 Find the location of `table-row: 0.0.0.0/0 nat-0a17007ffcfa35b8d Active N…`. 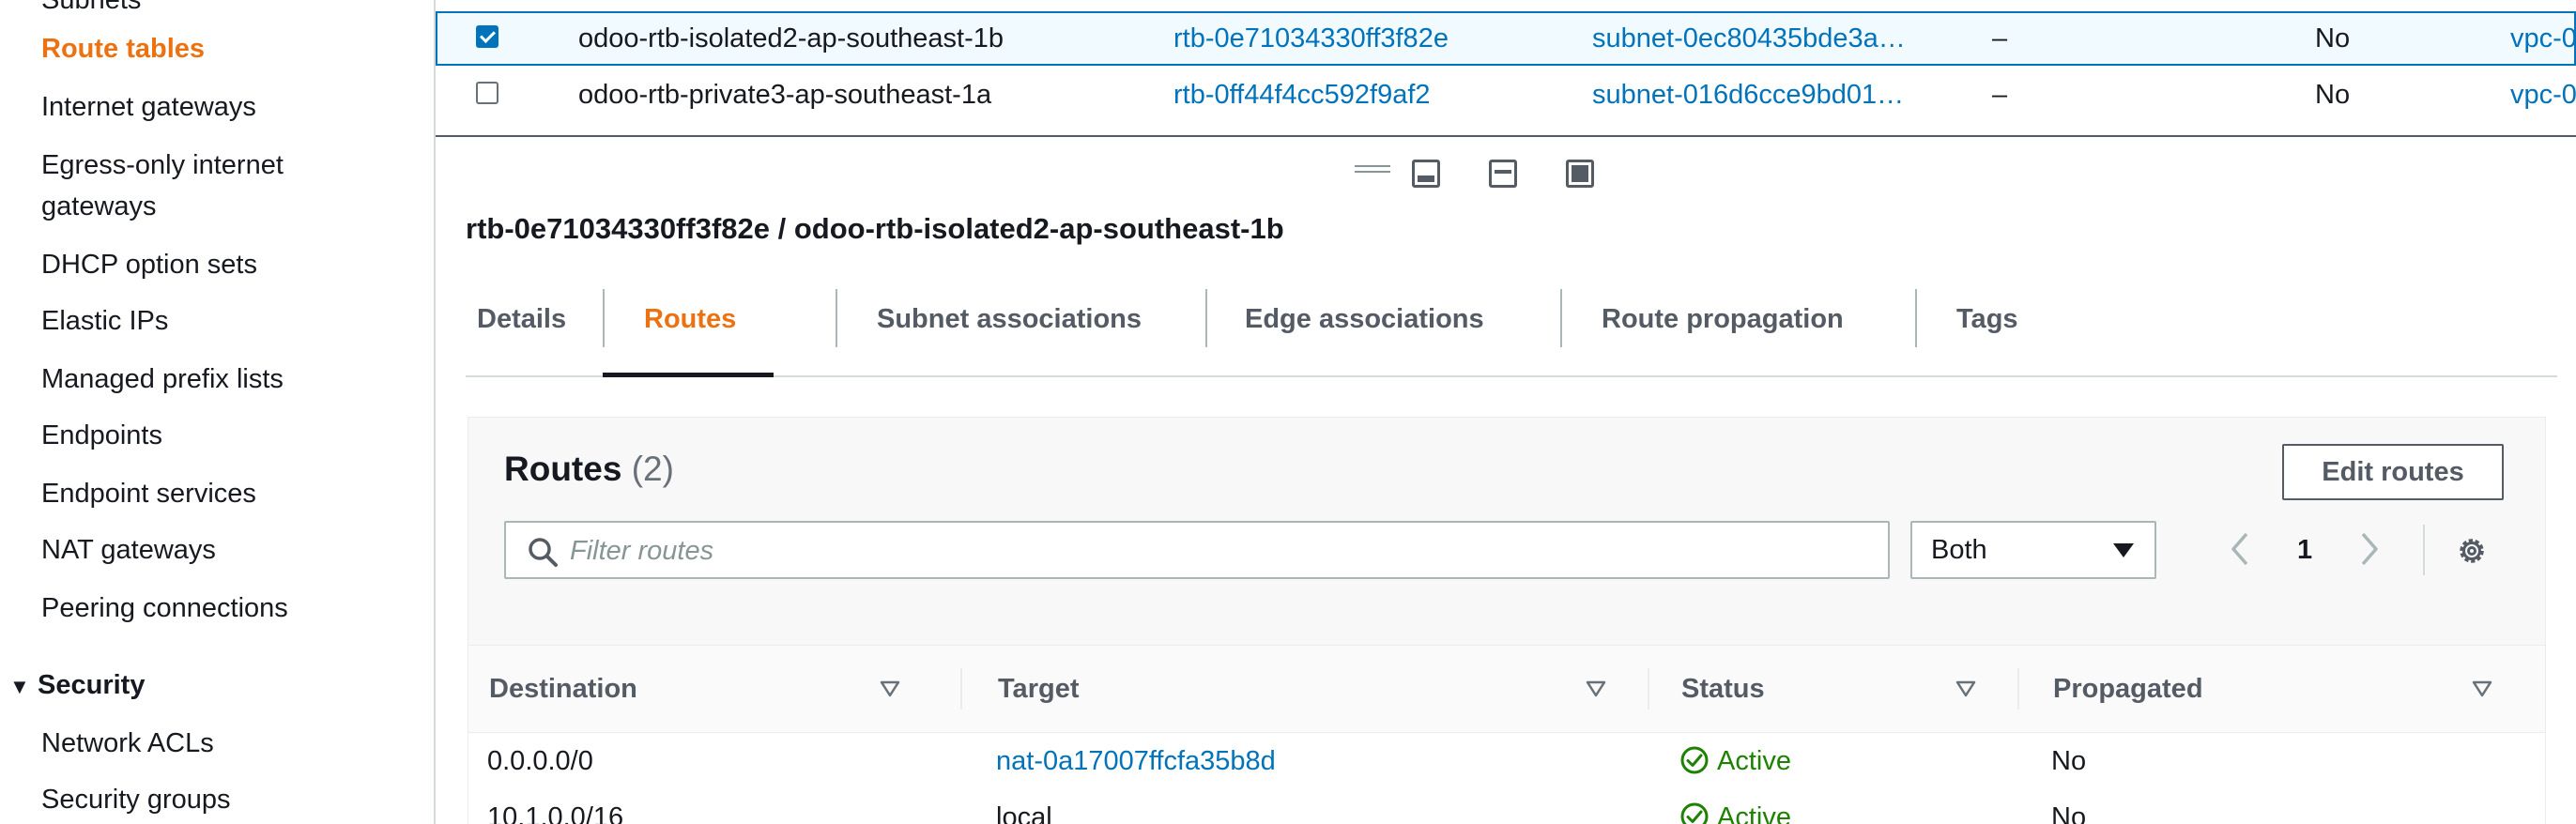

table-row: 0.0.0.0/0 nat-0a17007ffcfa35b8d Active N… is located at coordinates (1506, 762).